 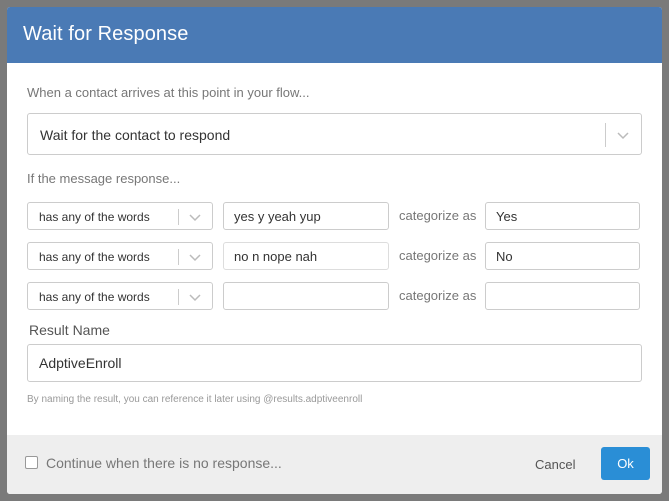 I want to click on action-select-value: Wait for the contact to respond, so click(x=135, y=135).